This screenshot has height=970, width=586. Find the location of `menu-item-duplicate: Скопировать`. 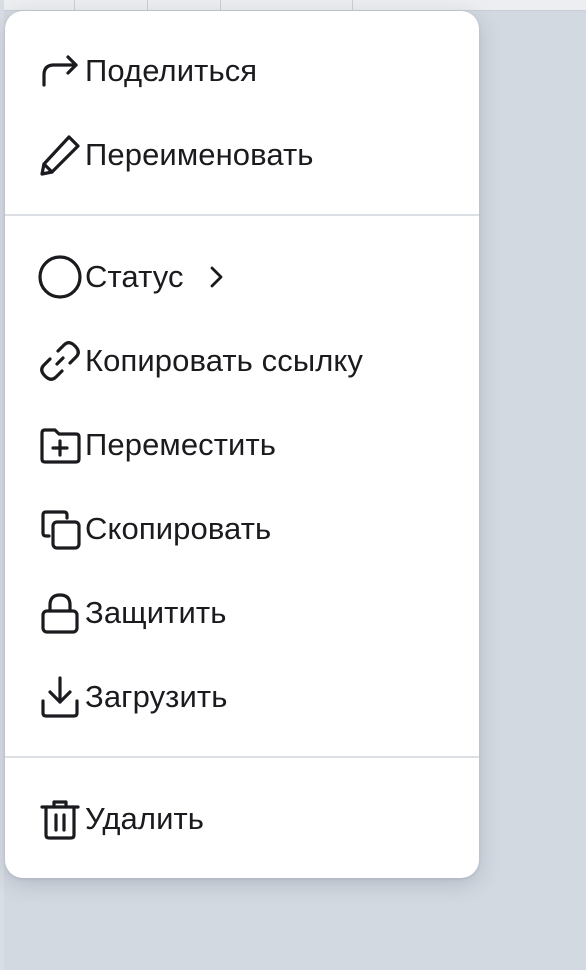

menu-item-duplicate: Скопировать is located at coordinates (242, 529).